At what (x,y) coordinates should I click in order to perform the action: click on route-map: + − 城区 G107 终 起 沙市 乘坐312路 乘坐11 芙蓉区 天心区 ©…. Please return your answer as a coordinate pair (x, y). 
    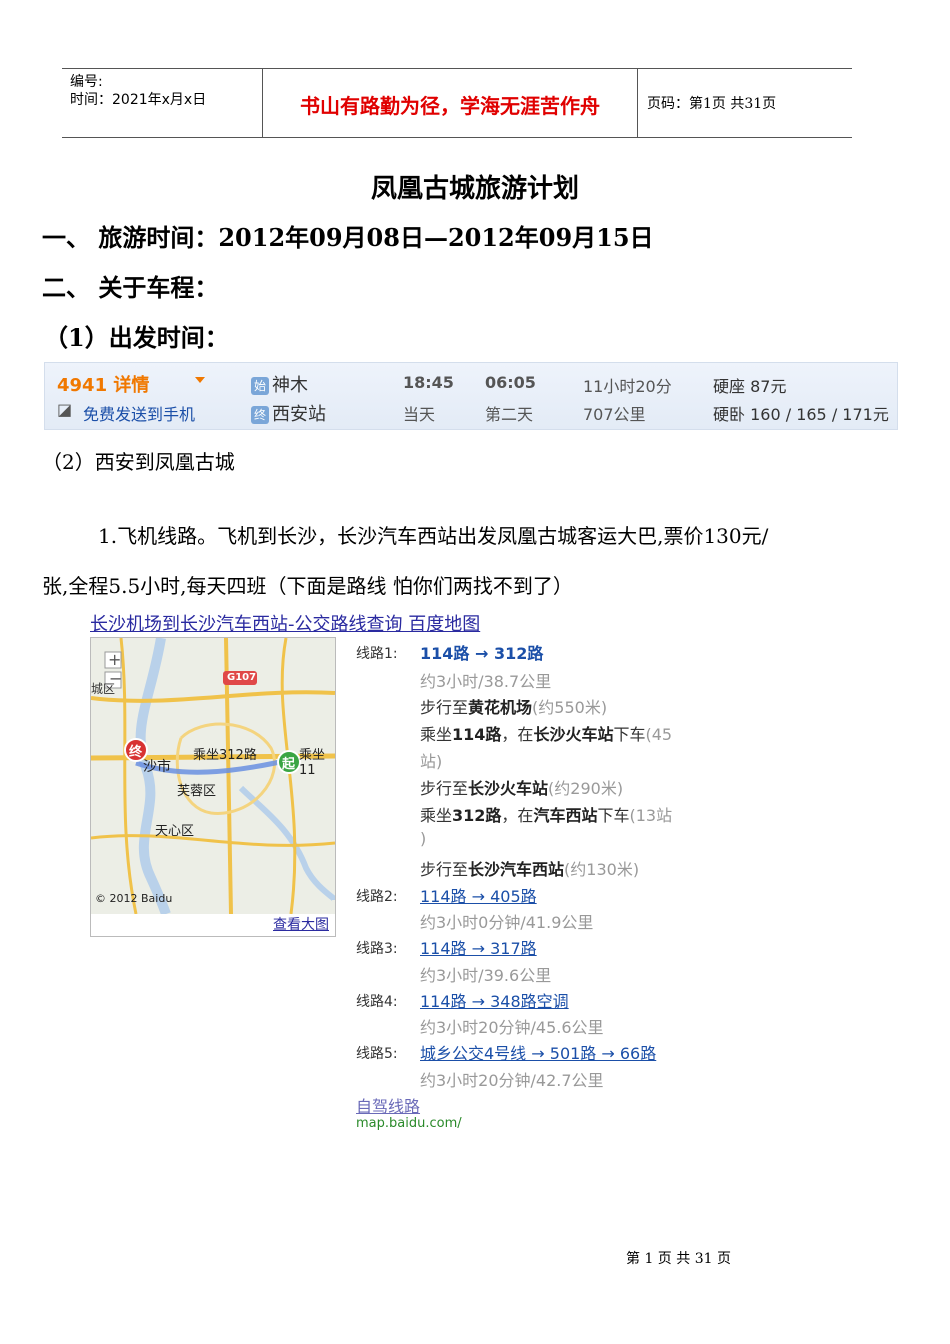
    Looking at the image, I should click on (213, 776).